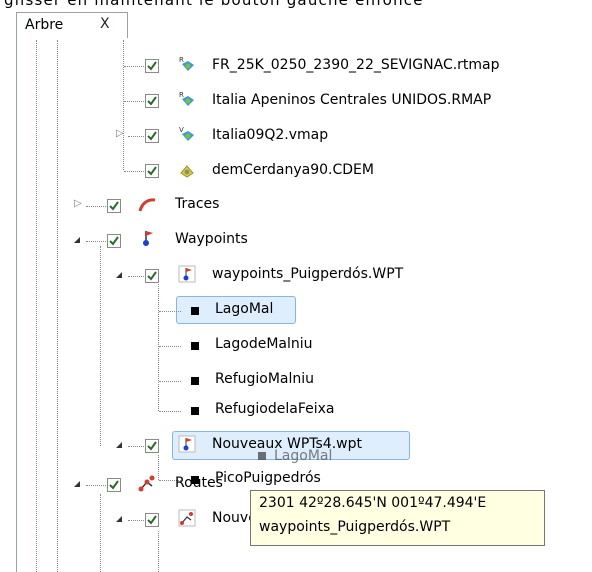 The image size is (592, 572). Describe the element at coordinates (307, 274) in the screenshot. I see `tree-item-label: waypoints_Puigperdós.WPT` at that location.